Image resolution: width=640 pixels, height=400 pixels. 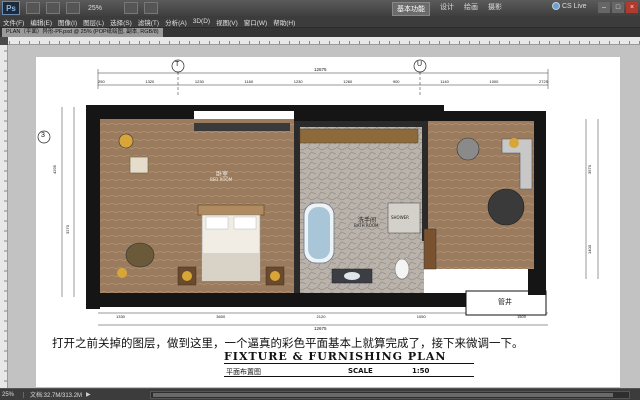 I want to click on arrange-documents-button, so click(x=131, y=8).